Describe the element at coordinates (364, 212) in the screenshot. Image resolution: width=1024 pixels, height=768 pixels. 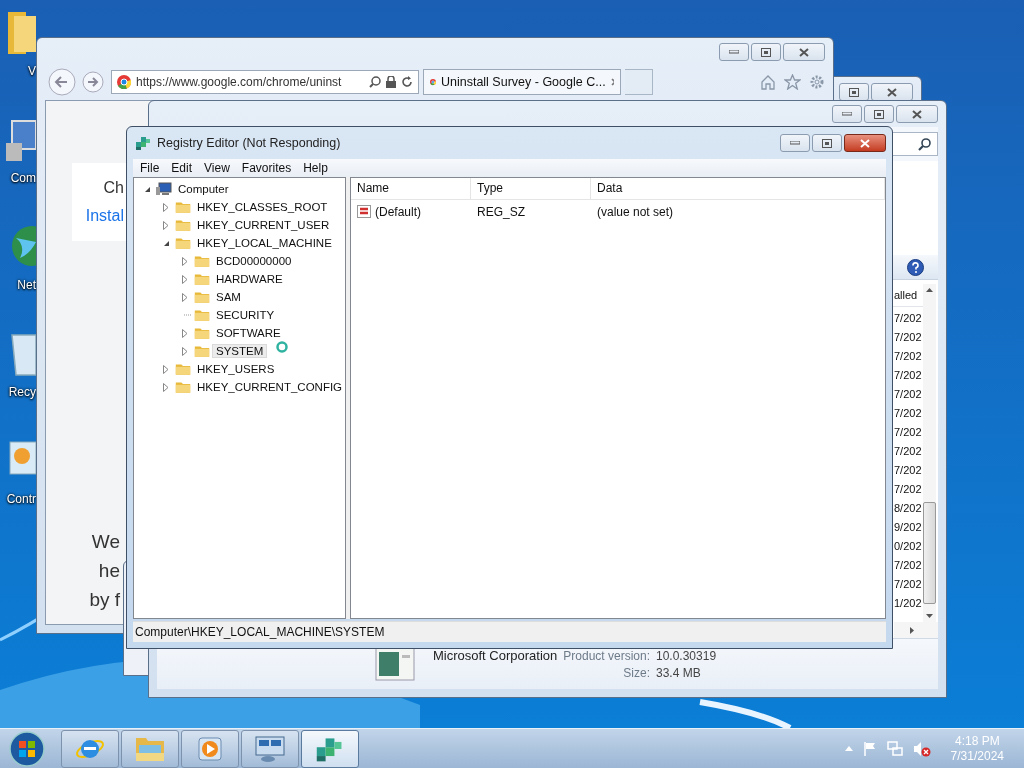
I see `string-value-icon` at that location.